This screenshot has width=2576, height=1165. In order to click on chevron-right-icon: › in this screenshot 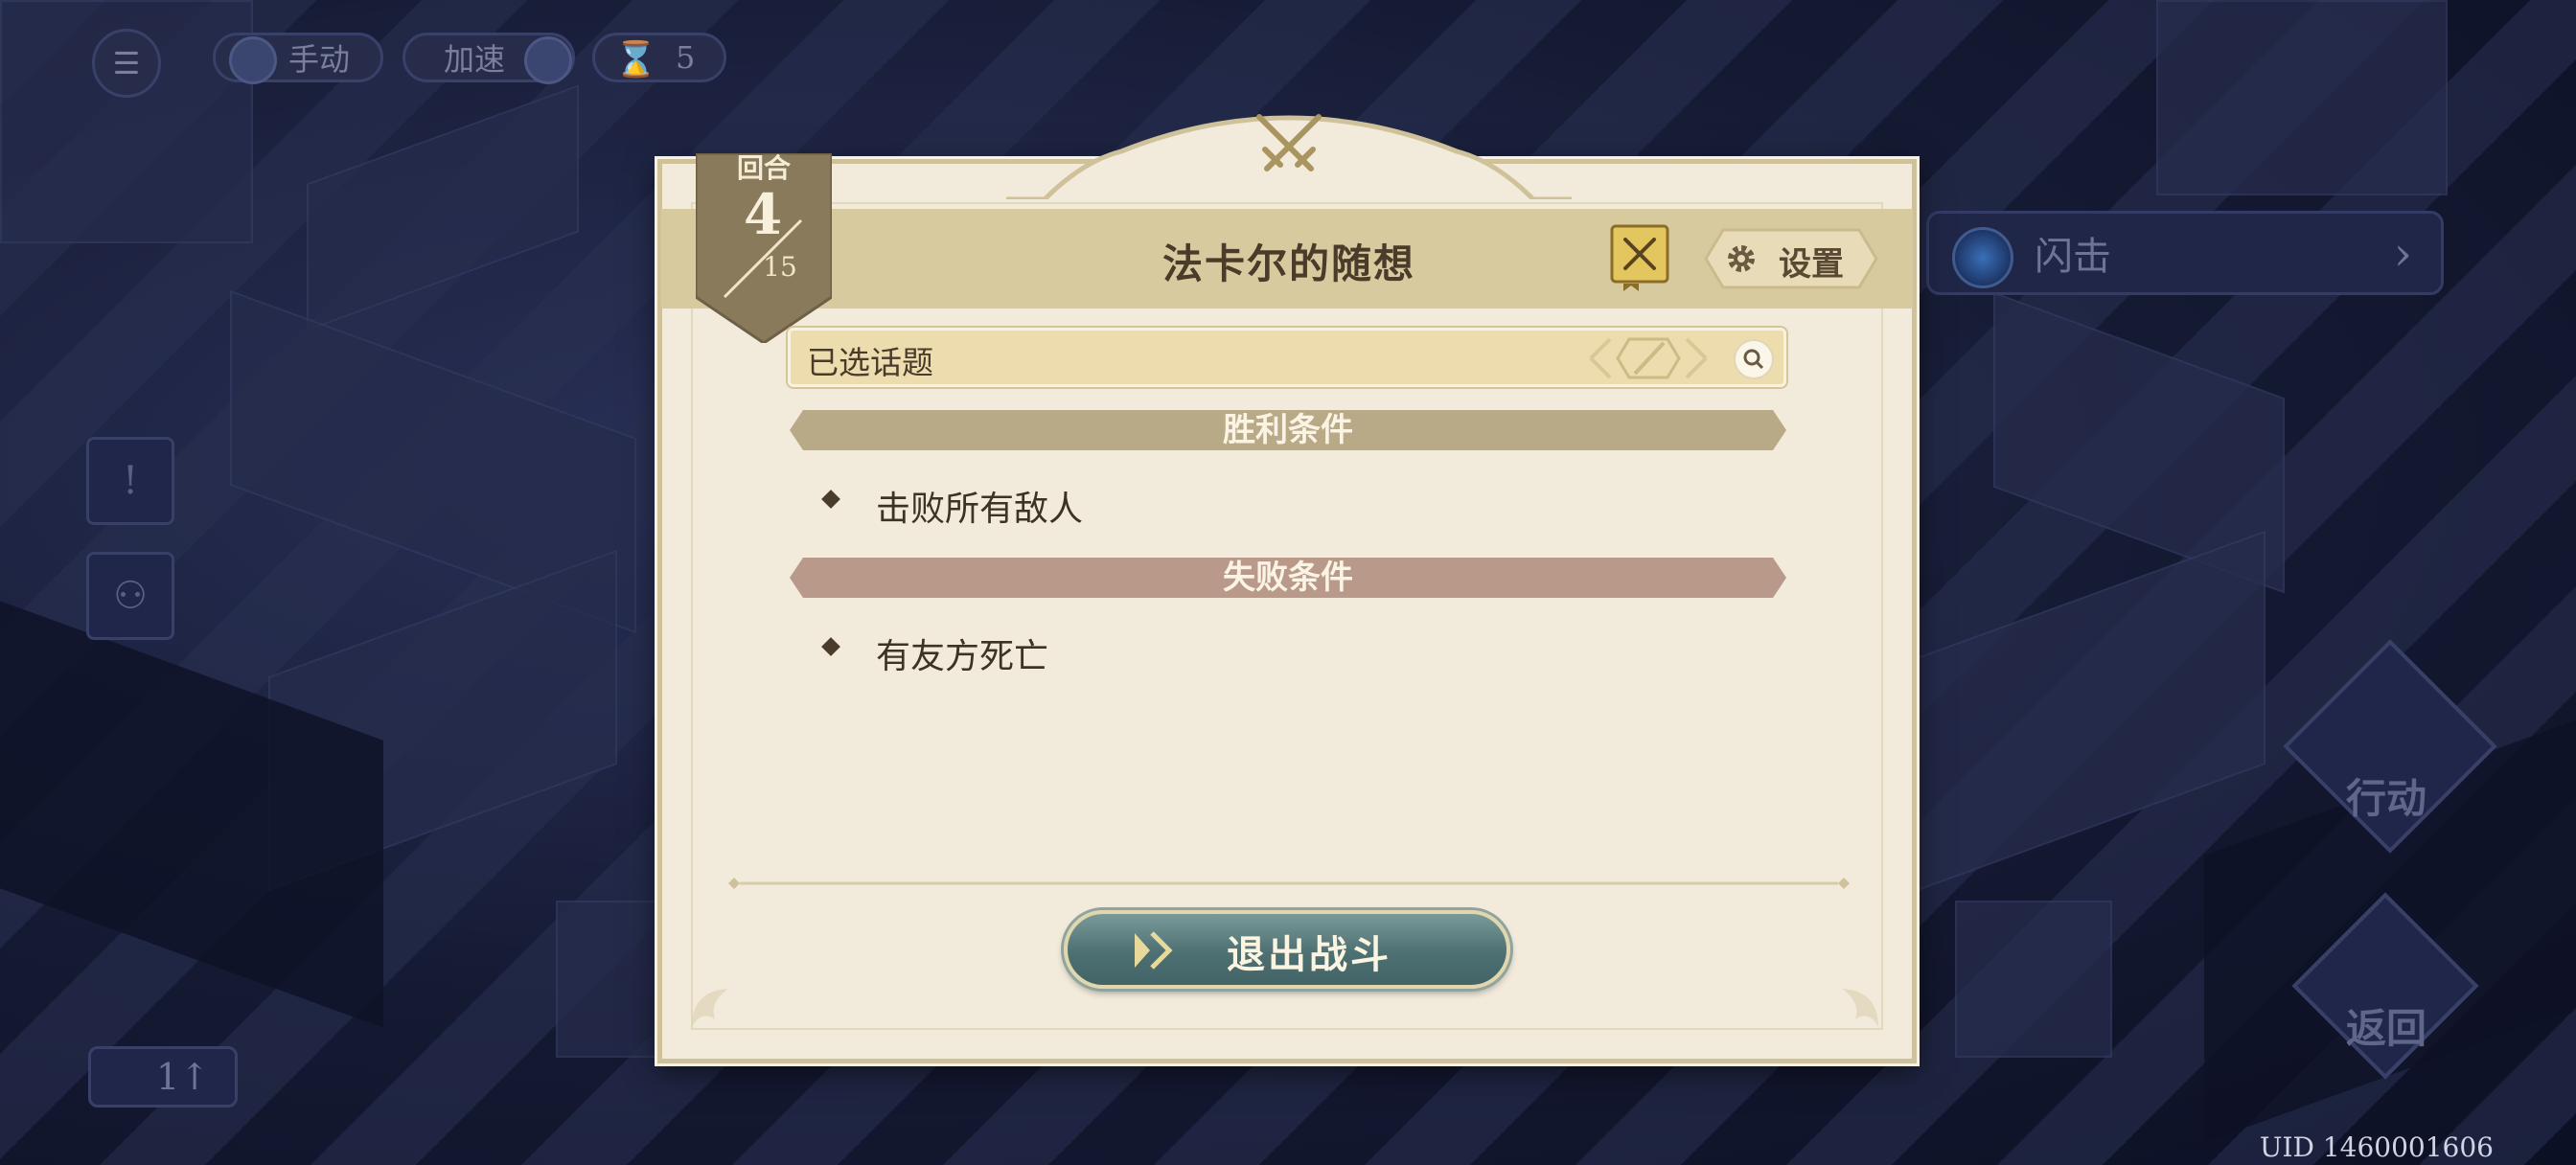, I will do `click(2402, 254)`.